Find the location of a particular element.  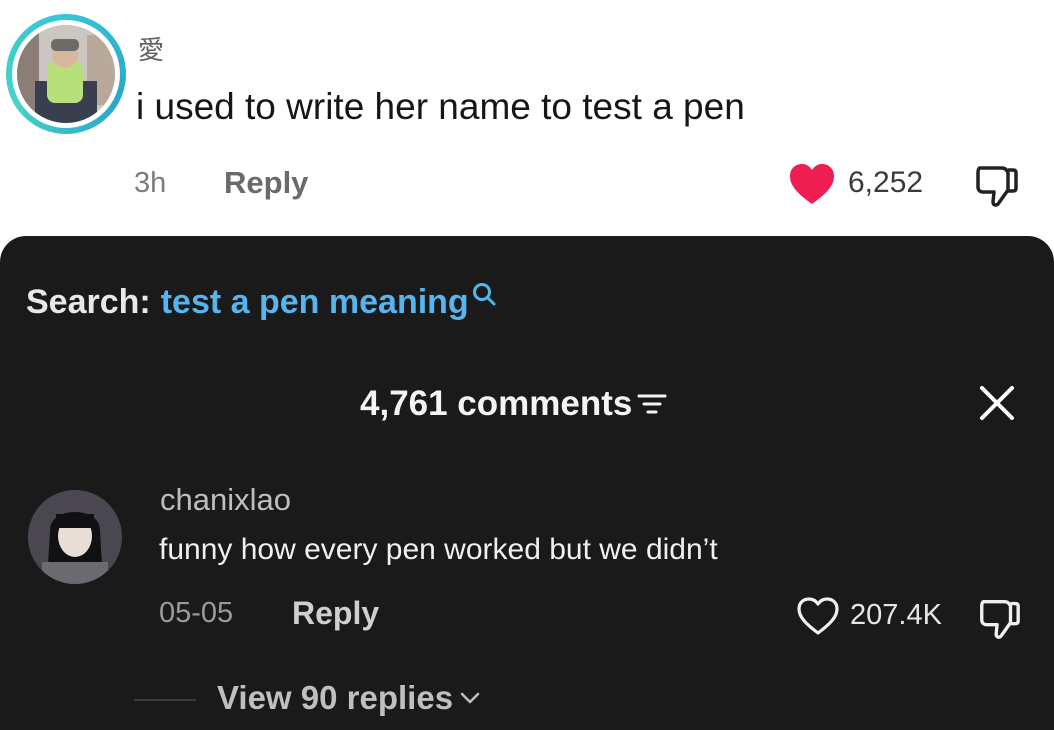

heart-filled-icon is located at coordinates (812, 184).